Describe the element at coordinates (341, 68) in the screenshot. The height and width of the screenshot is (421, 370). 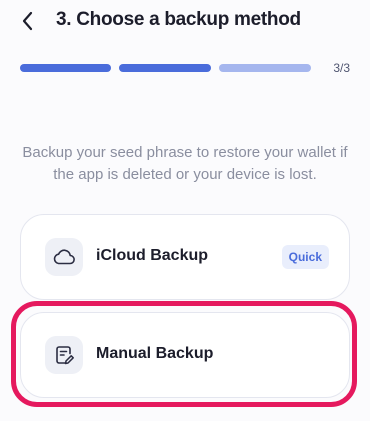
I see `step-counter: 3/3` at that location.